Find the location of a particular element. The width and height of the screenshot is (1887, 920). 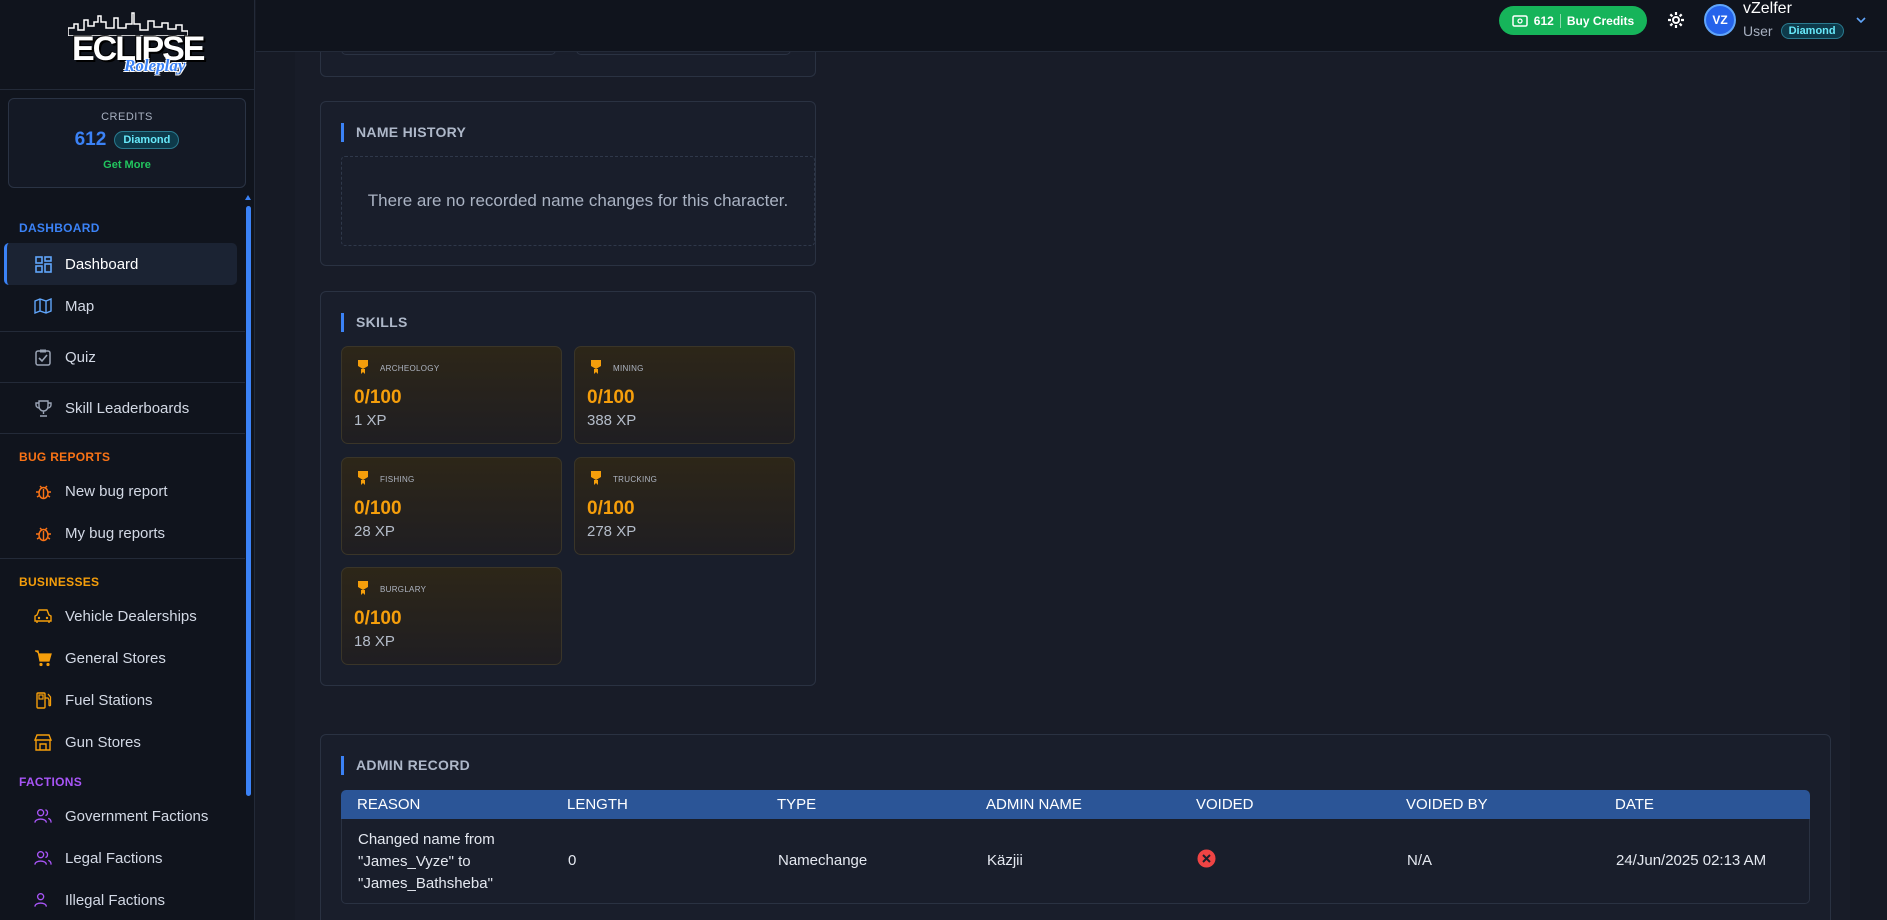

reason-line: "James_Vyze" to is located at coordinates (414, 861).